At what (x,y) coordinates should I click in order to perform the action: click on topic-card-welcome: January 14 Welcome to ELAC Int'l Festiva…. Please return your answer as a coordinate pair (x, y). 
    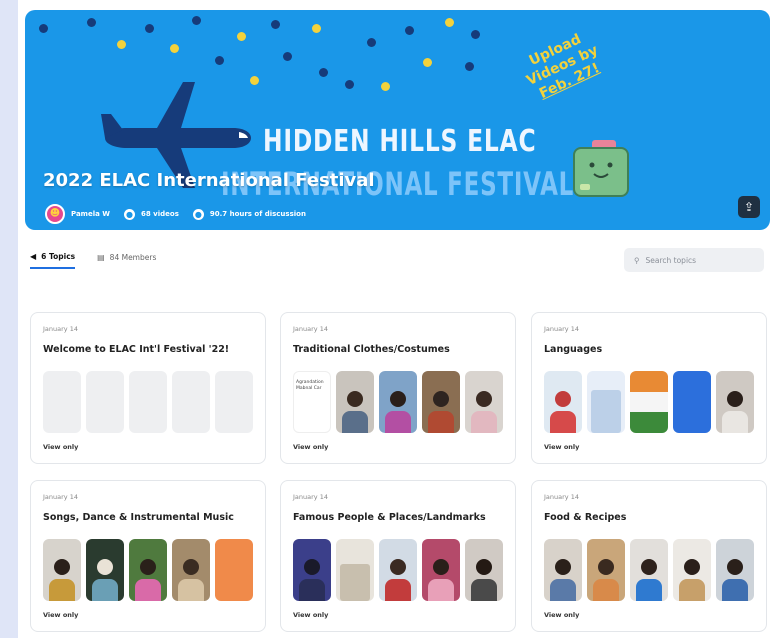
    Looking at the image, I should click on (148, 388).